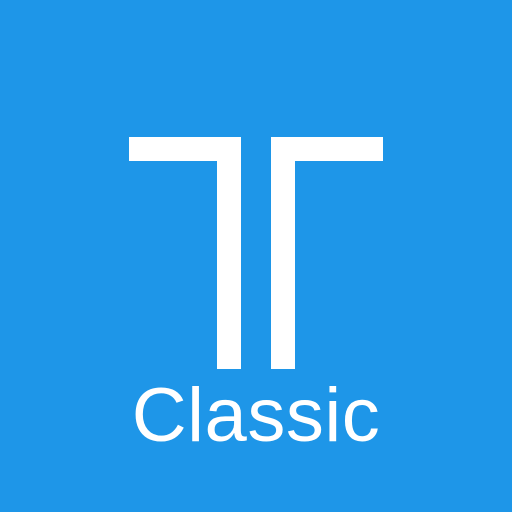  What do you see at coordinates (283, 253) in the screenshot?
I see `logo-stem-right` at bounding box center [283, 253].